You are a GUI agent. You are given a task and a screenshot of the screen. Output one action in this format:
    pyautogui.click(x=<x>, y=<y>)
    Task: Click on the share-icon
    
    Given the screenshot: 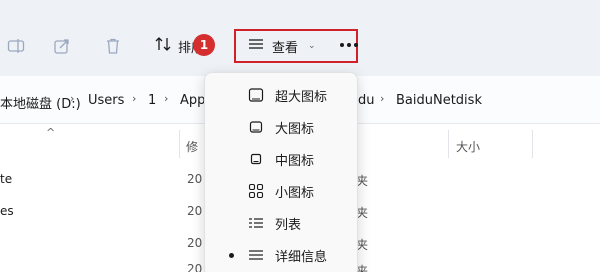 What is the action you would take?
    pyautogui.click(x=62, y=46)
    